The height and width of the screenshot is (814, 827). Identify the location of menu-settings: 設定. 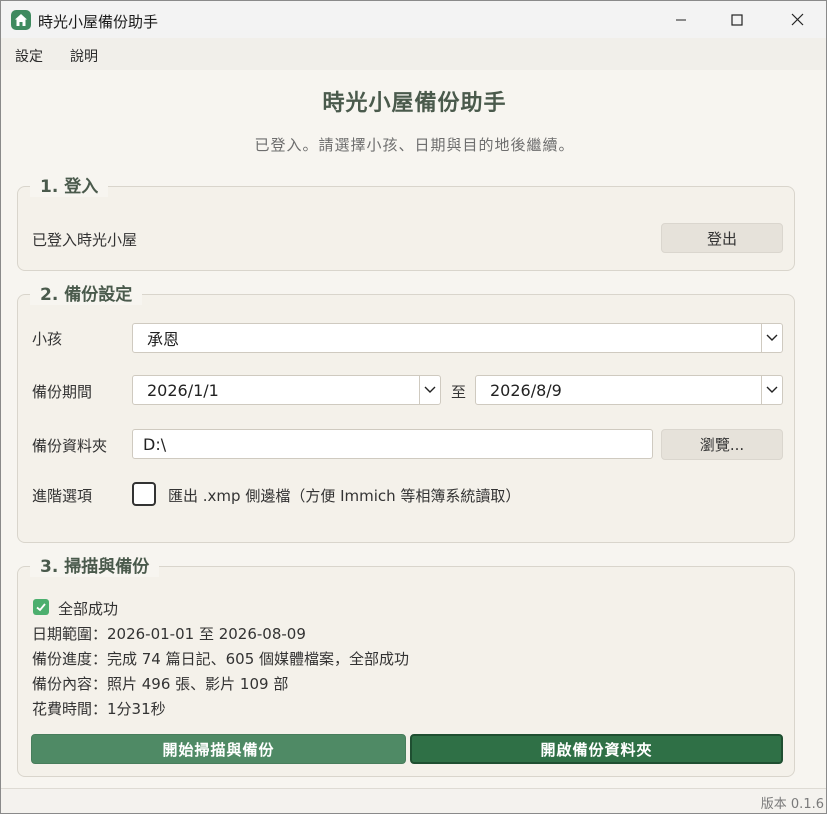
(29, 56).